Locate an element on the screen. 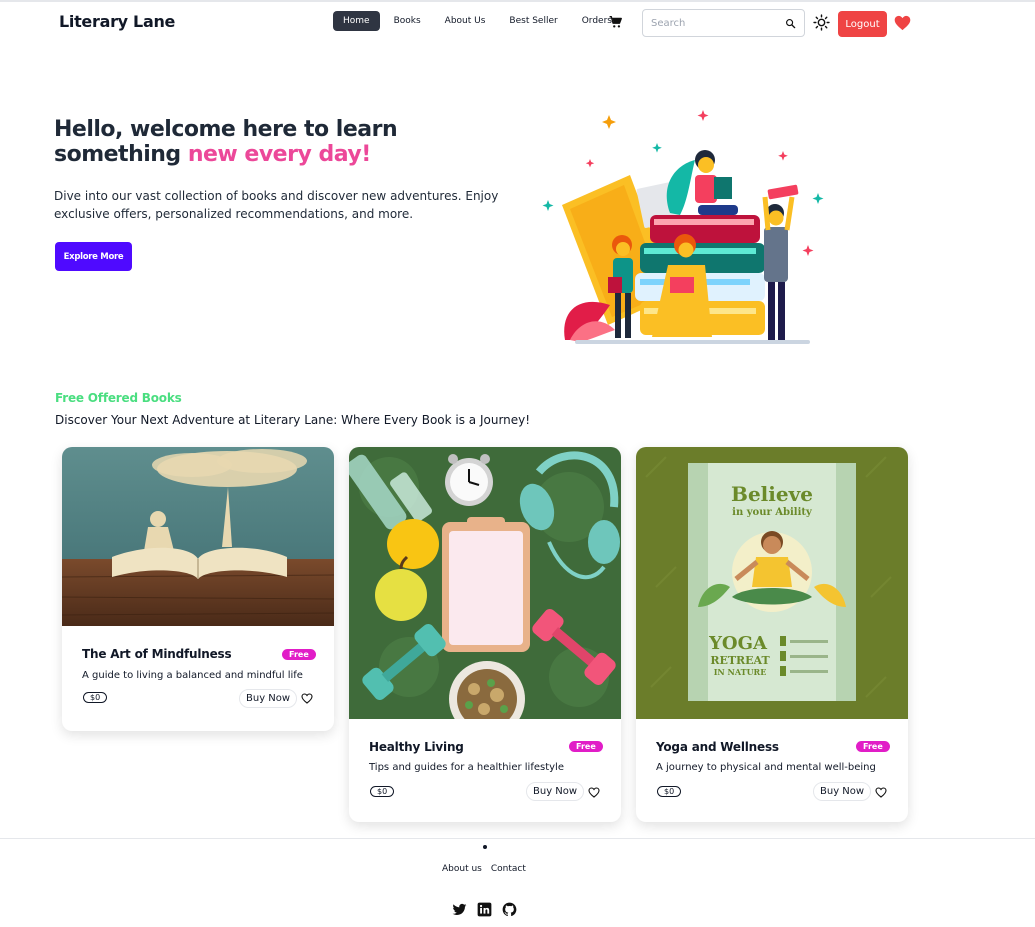 This screenshot has width=1035, height=927. linkedin-icon is located at coordinates (484, 909).